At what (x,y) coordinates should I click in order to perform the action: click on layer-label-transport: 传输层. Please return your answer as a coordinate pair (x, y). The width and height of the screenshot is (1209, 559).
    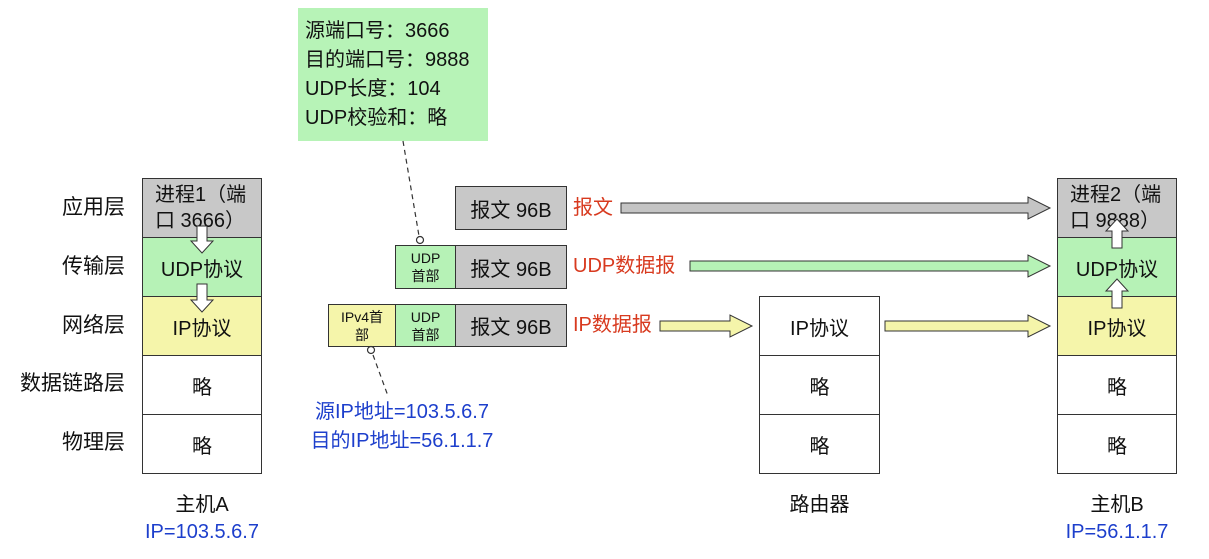
    Looking at the image, I should click on (93, 266).